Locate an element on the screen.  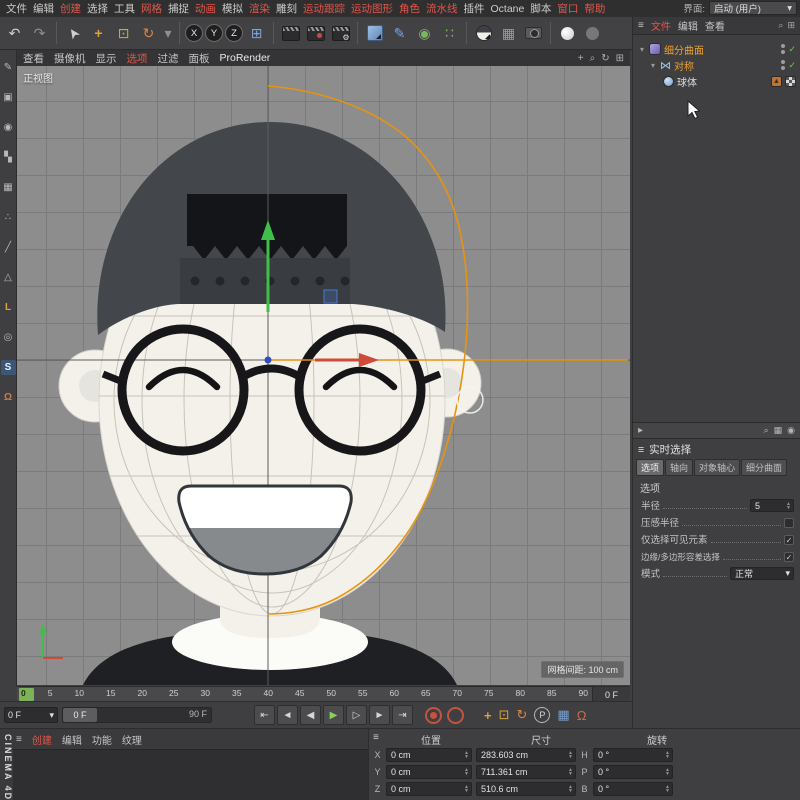
object-row-sphere: 球体 ▲ is located at coordinates (716, 81).